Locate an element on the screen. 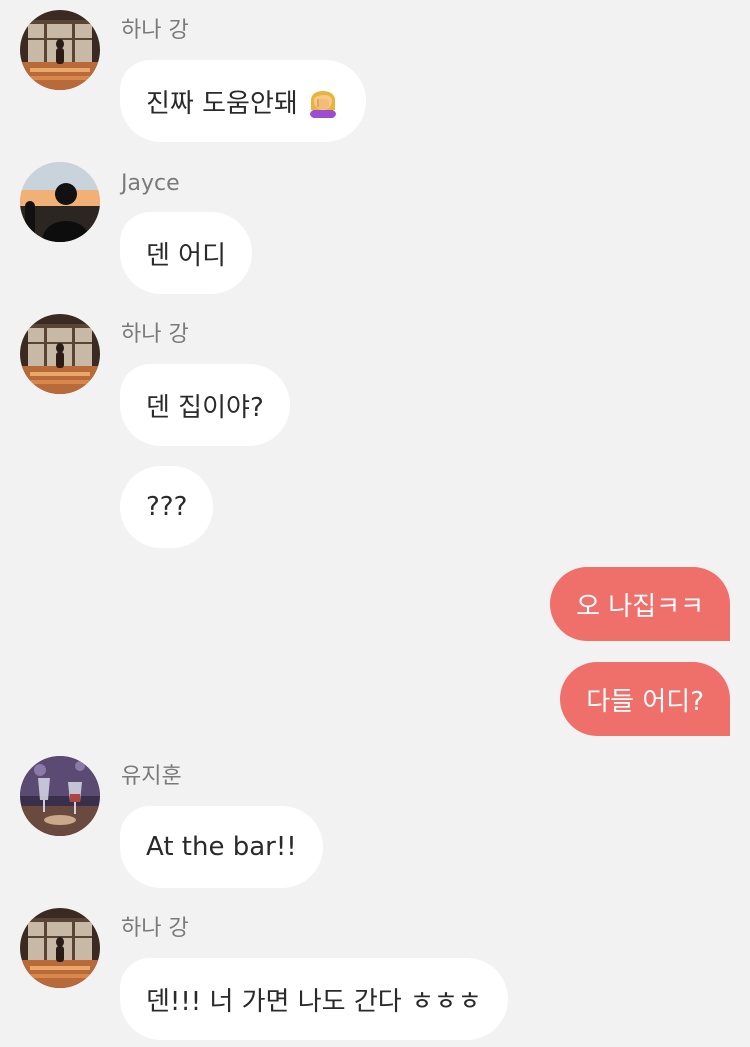 The width and height of the screenshot is (750, 1047). incoming-message-bubble: ??? is located at coordinates (167, 507).